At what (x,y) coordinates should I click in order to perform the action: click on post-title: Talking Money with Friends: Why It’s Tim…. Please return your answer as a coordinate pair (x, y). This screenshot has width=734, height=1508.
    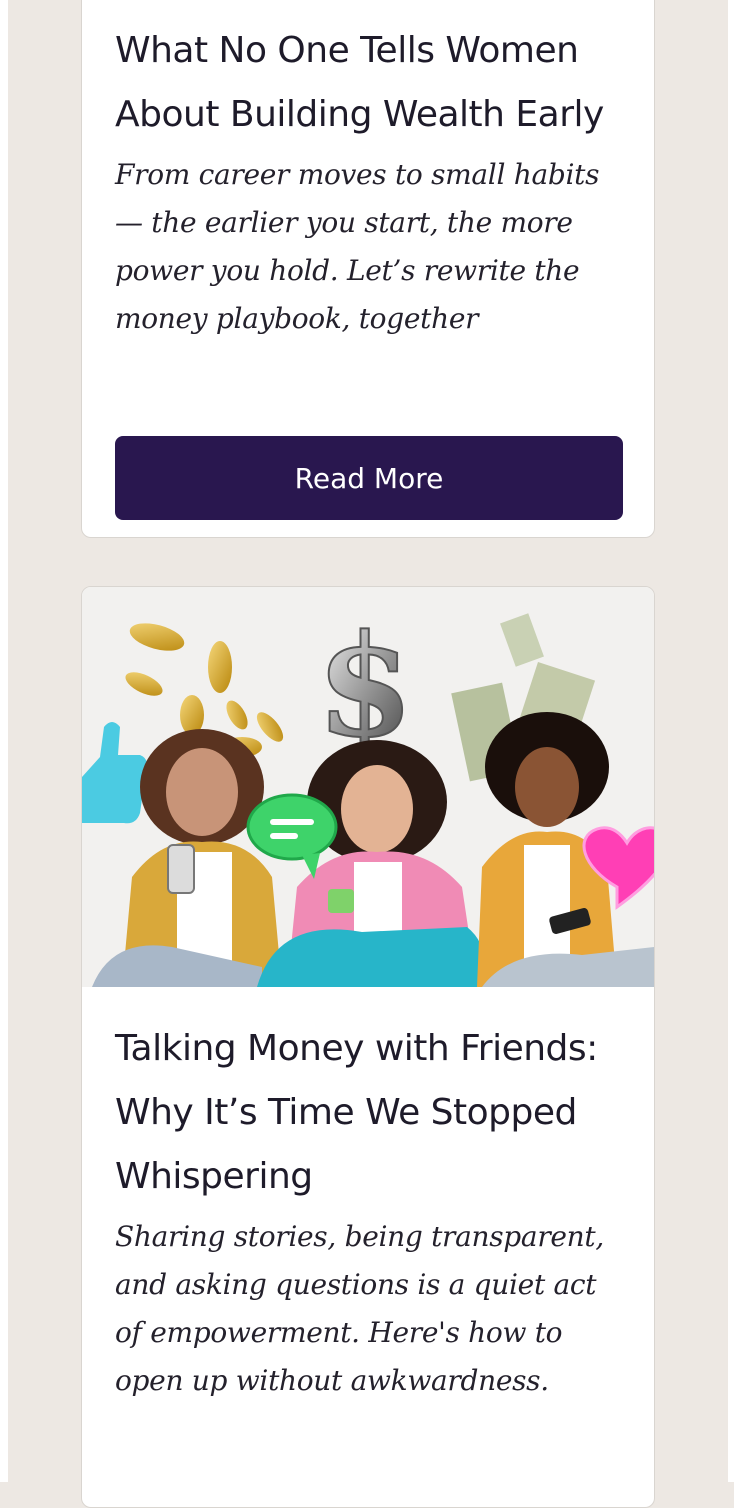
    Looking at the image, I should click on (368, 1098).